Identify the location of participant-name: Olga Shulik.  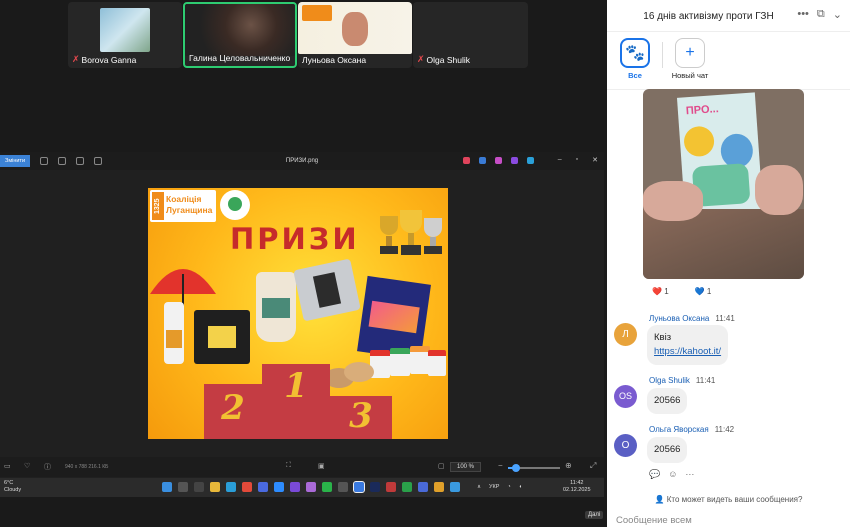
(448, 59).